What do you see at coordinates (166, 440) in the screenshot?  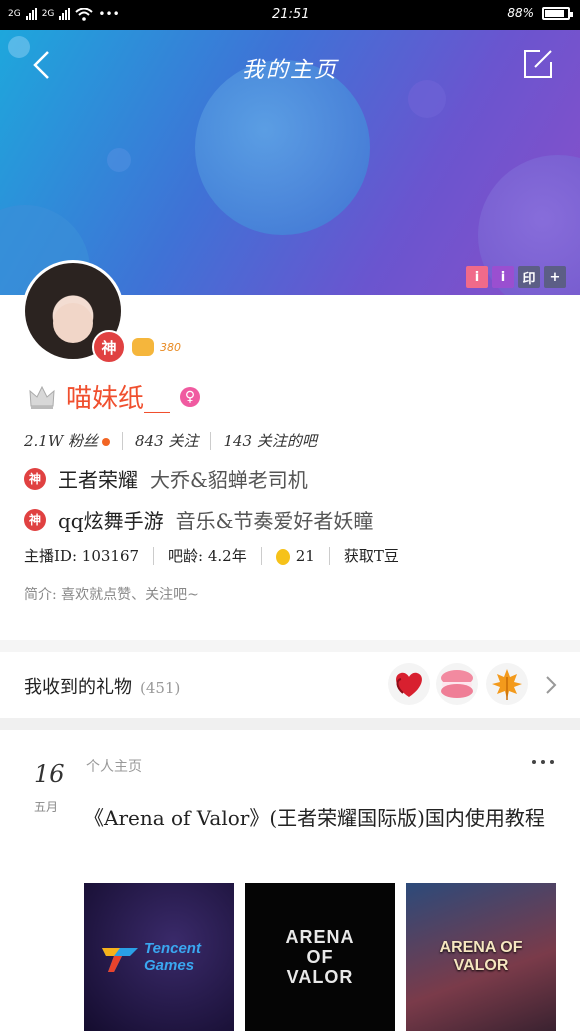 I see `following-count: 843 关注` at bounding box center [166, 440].